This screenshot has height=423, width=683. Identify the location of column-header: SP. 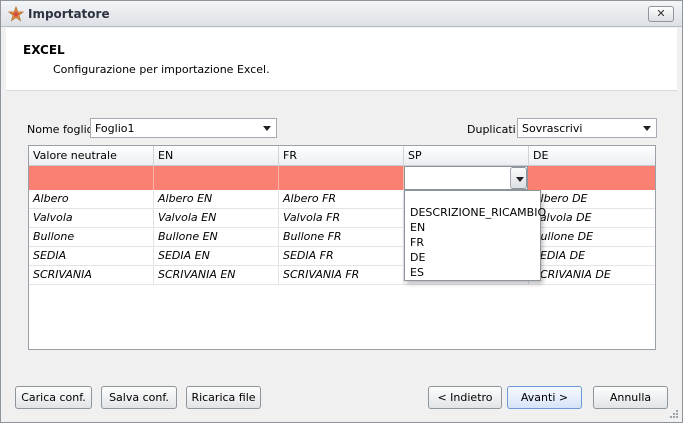
(466, 156).